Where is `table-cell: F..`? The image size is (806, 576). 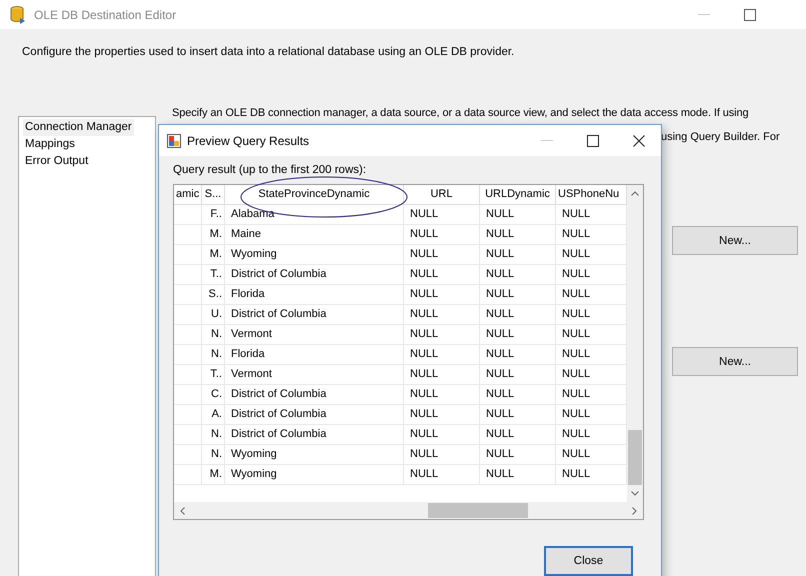
table-cell: F.. is located at coordinates (213, 215).